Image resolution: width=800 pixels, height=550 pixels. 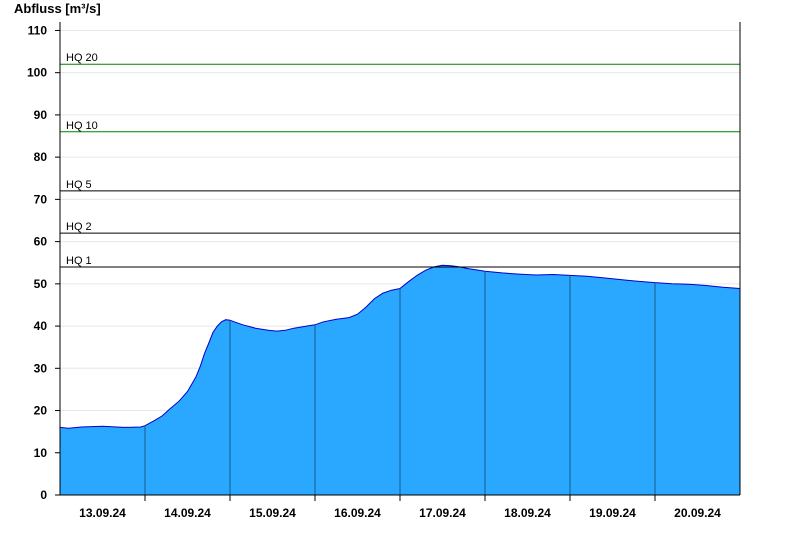 What do you see at coordinates (38, 30) in the screenshot?
I see `y-tick-label: 110` at bounding box center [38, 30].